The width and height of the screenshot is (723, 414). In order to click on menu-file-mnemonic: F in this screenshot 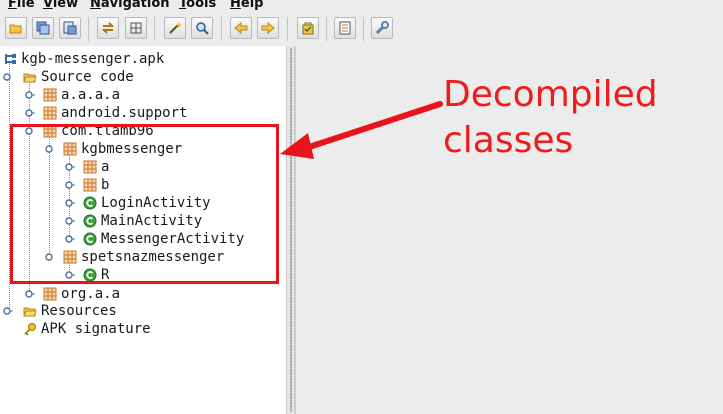, I will do `click(12, 5)`.